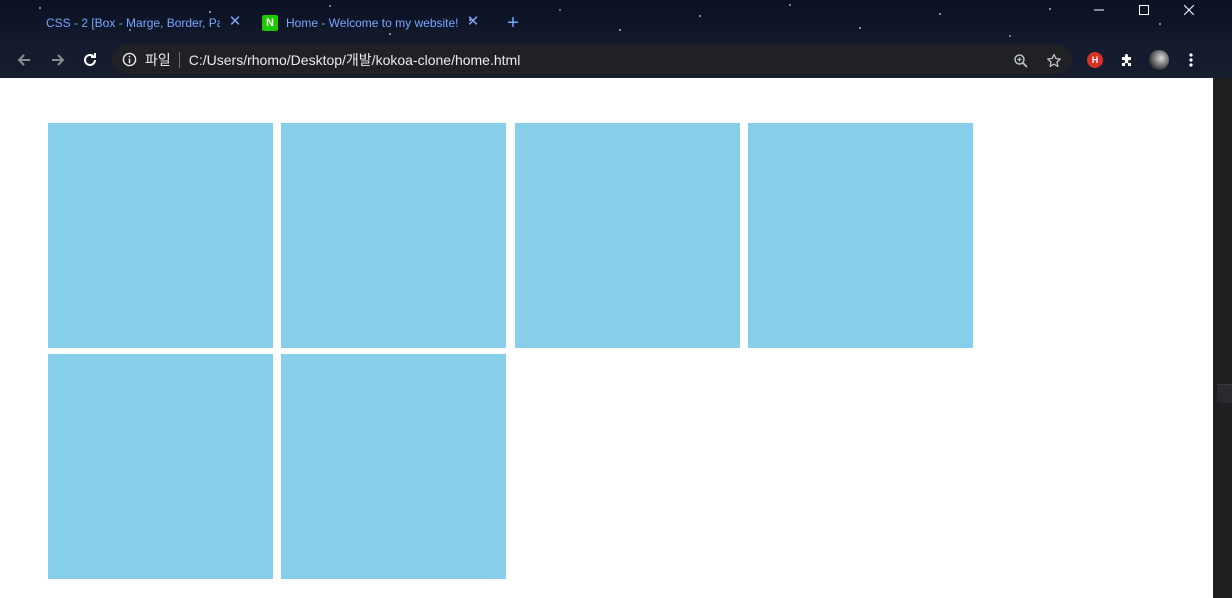 This screenshot has height=598, width=1232. What do you see at coordinates (1191, 60) in the screenshot?
I see `menu-dots-icon` at bounding box center [1191, 60].